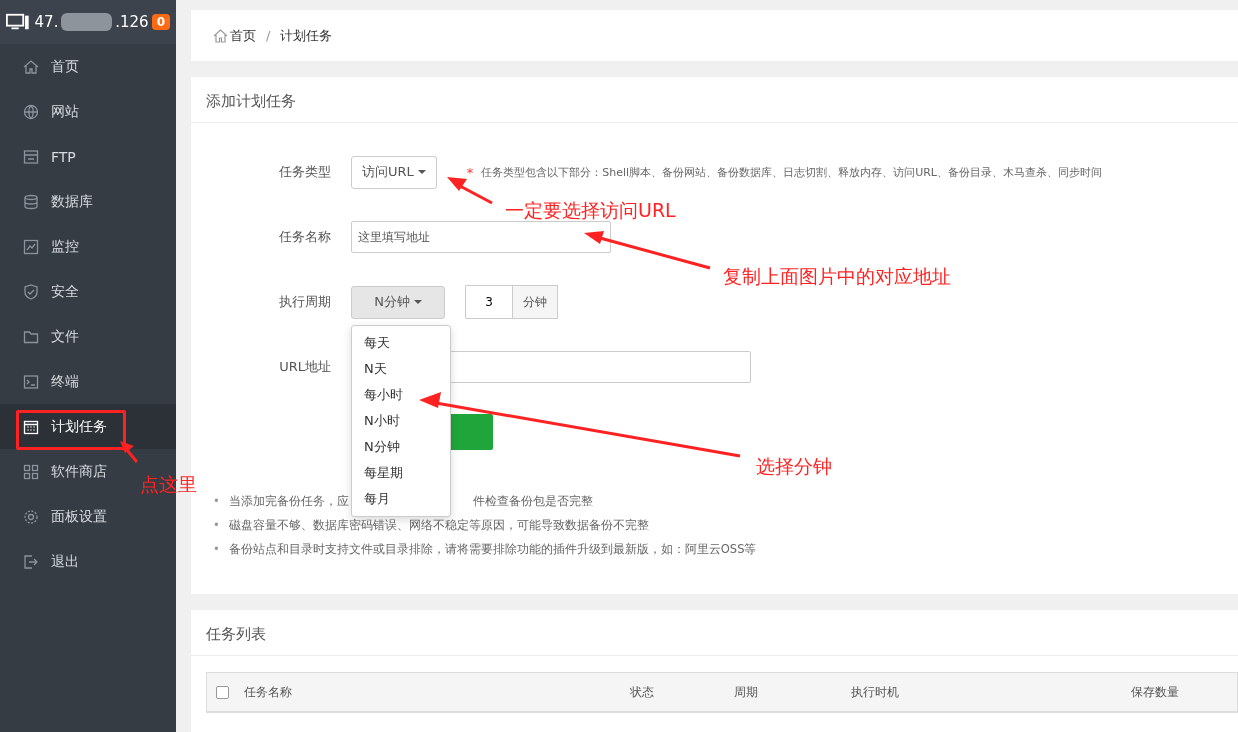 The width and height of the screenshot is (1238, 732). What do you see at coordinates (305, 172) in the screenshot?
I see `field-label: 任务类型` at bounding box center [305, 172].